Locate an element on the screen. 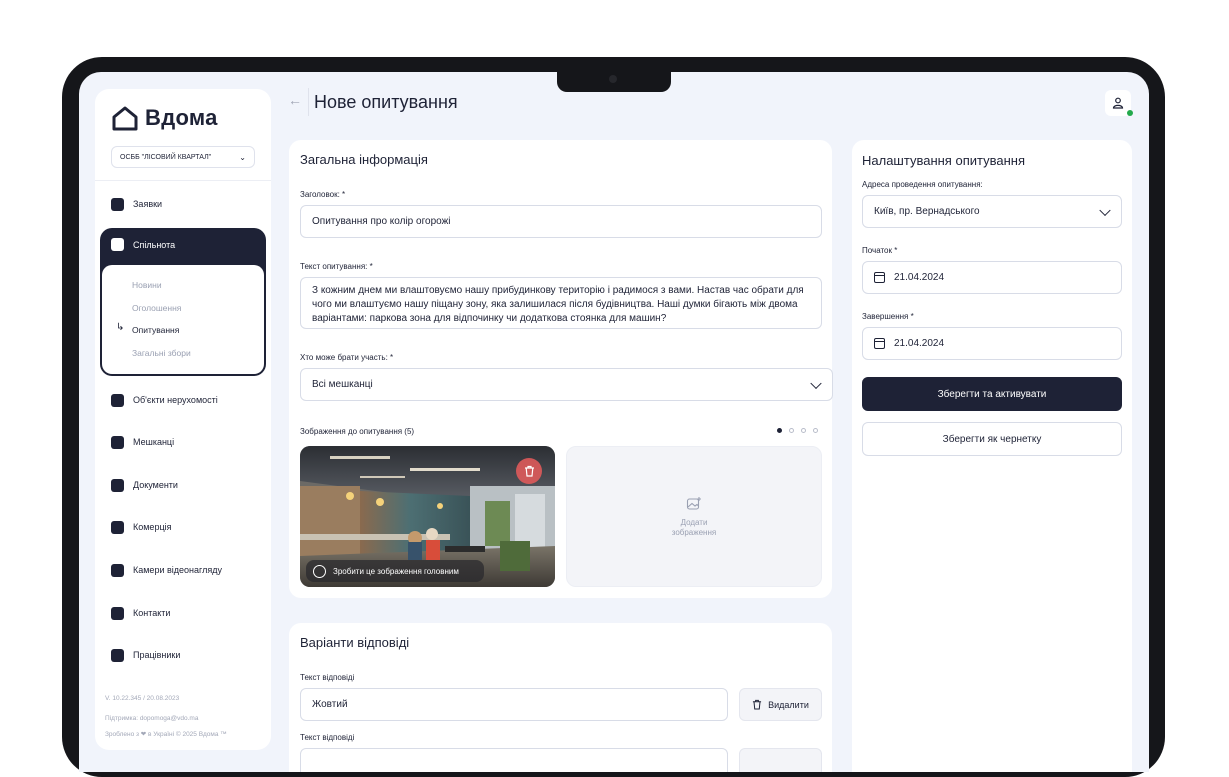  online-status-dot is located at coordinates (1130, 113).